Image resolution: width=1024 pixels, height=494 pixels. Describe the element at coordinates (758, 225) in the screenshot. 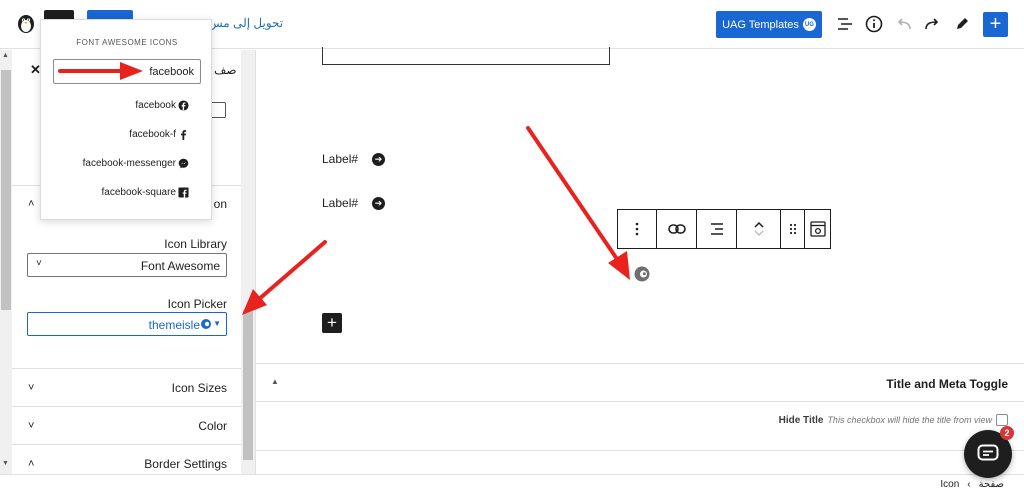

I see `chevron-up-icon` at that location.